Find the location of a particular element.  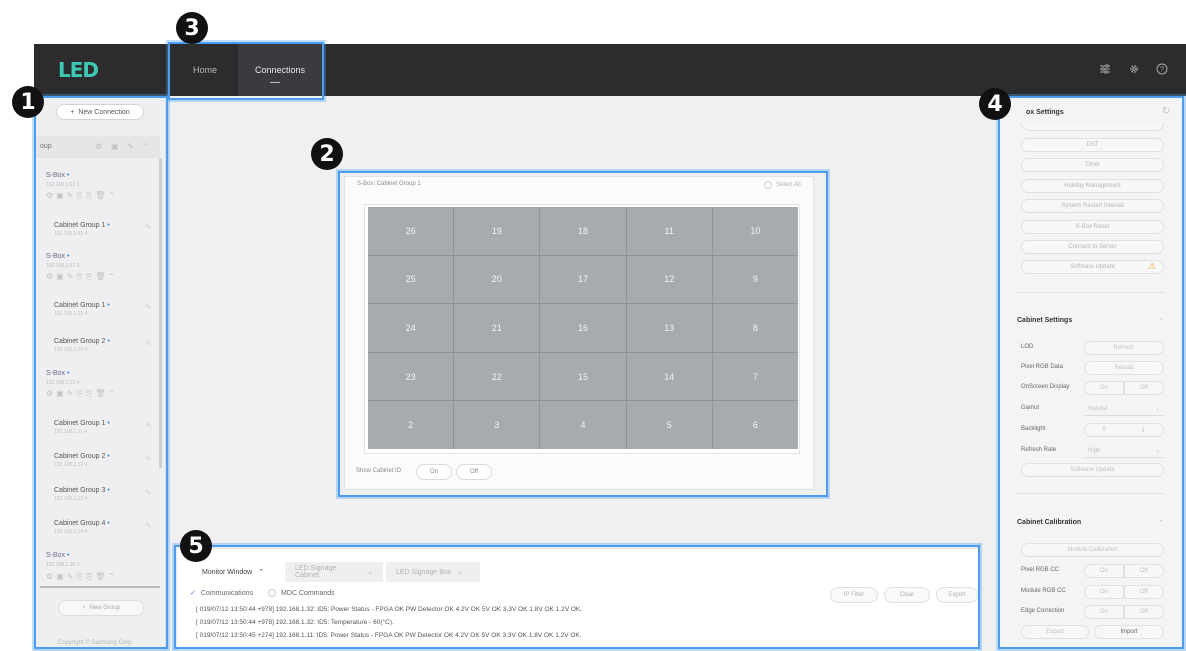

callout-badge-3: 3 is located at coordinates (192, 28).